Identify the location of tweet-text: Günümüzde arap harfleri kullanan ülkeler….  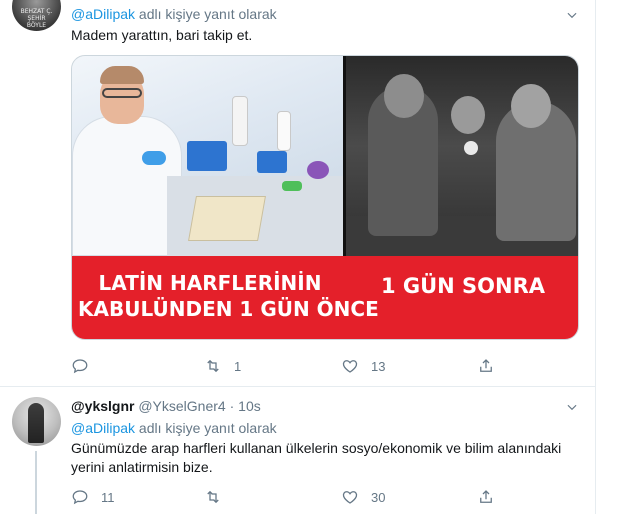
(316, 457).